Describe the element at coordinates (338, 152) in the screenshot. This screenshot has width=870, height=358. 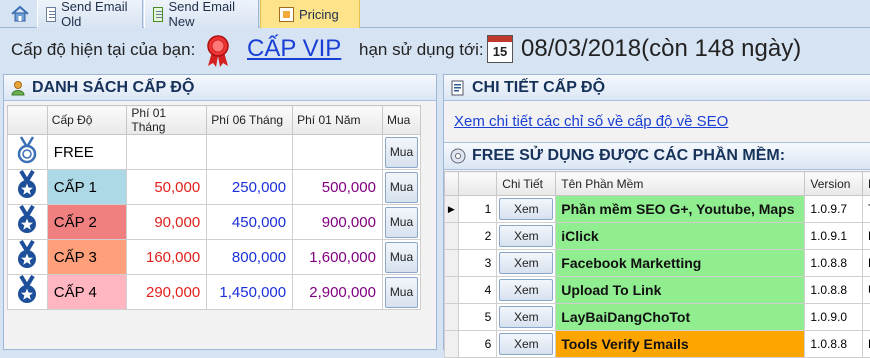
I see `price-year1` at that location.